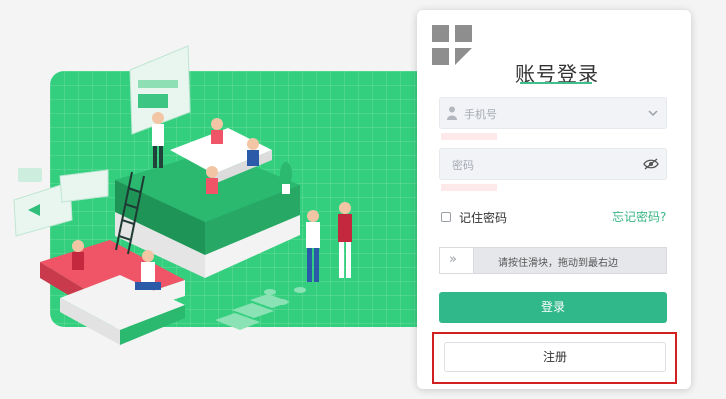  Describe the element at coordinates (78, 255) in the screenshot. I see `person-left-reading` at that location.